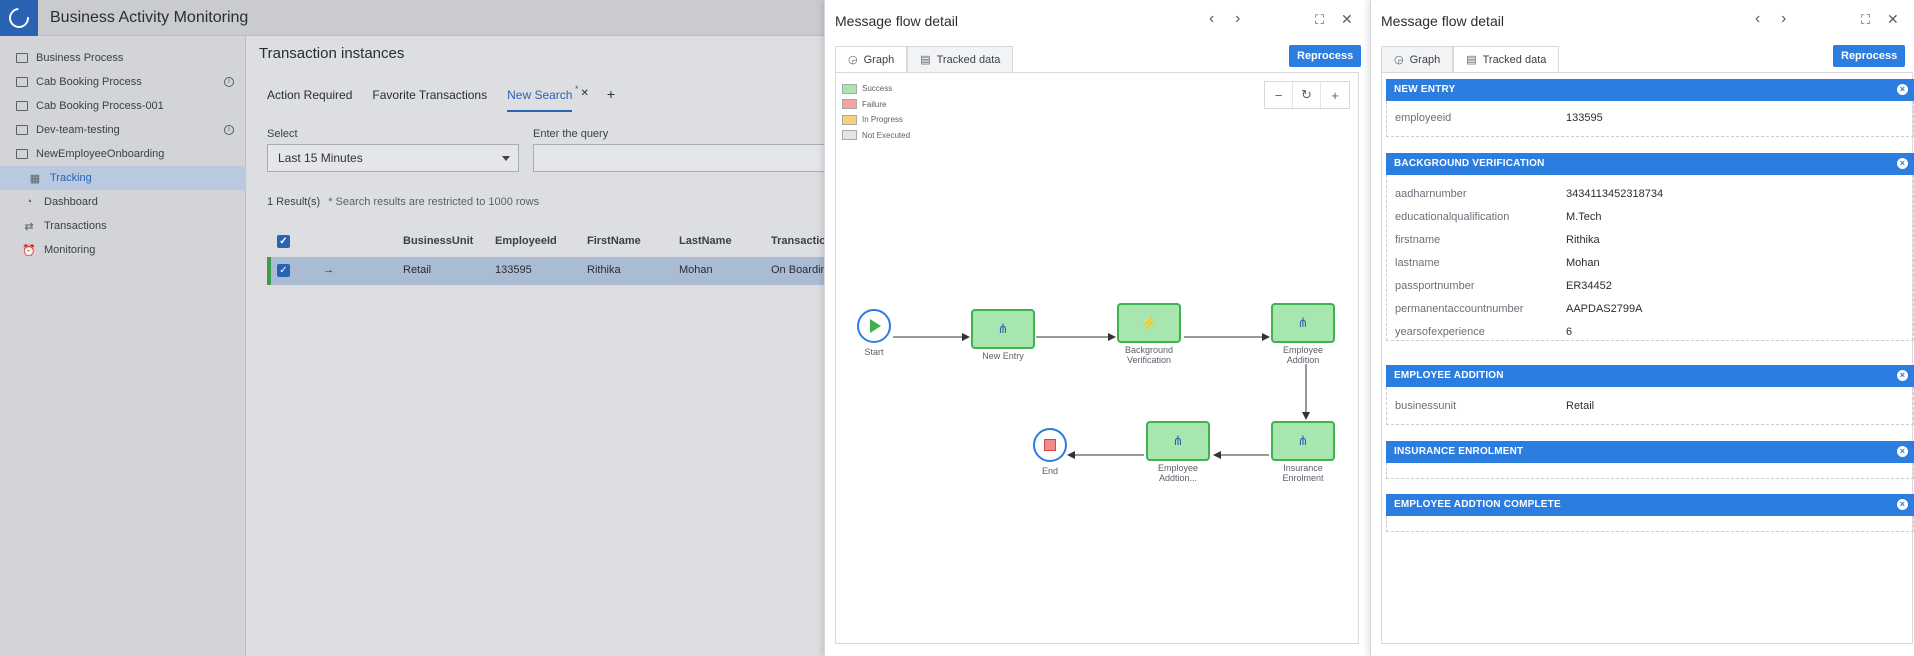  I want to click on select-value: Last 15 Minutes, so click(320, 158).